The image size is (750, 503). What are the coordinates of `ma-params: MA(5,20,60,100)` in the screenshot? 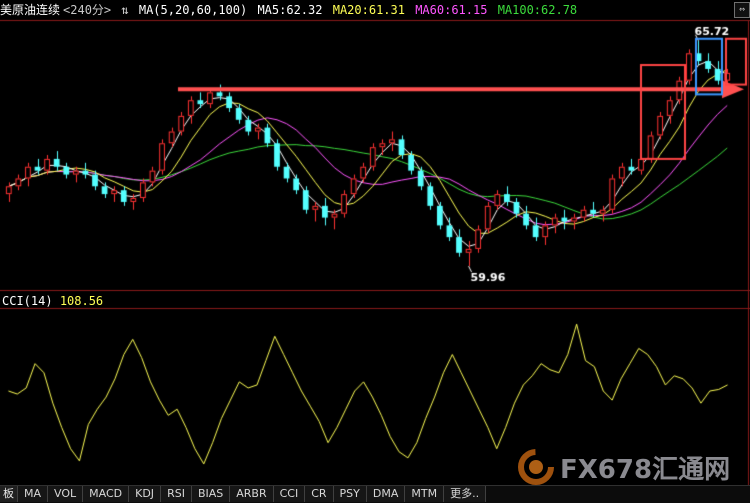 It's located at (193, 10).